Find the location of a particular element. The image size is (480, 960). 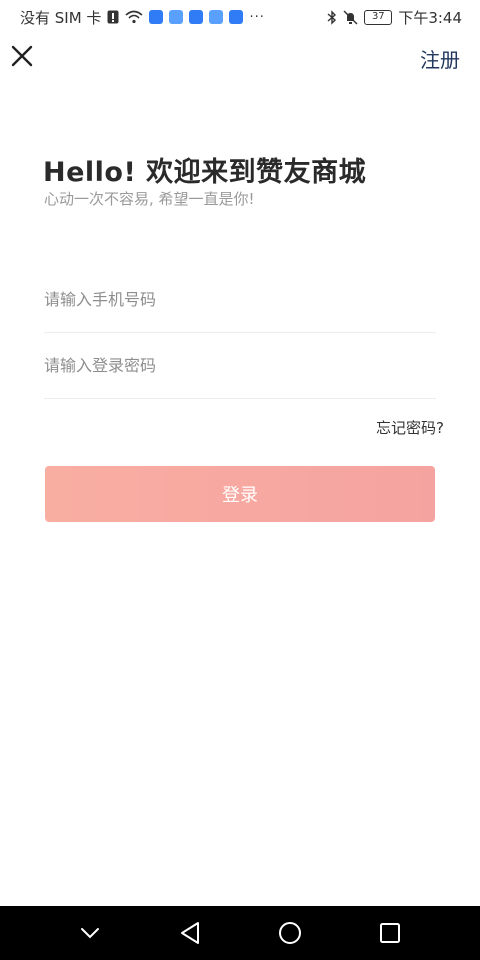

close-icon is located at coordinates (22, 56).